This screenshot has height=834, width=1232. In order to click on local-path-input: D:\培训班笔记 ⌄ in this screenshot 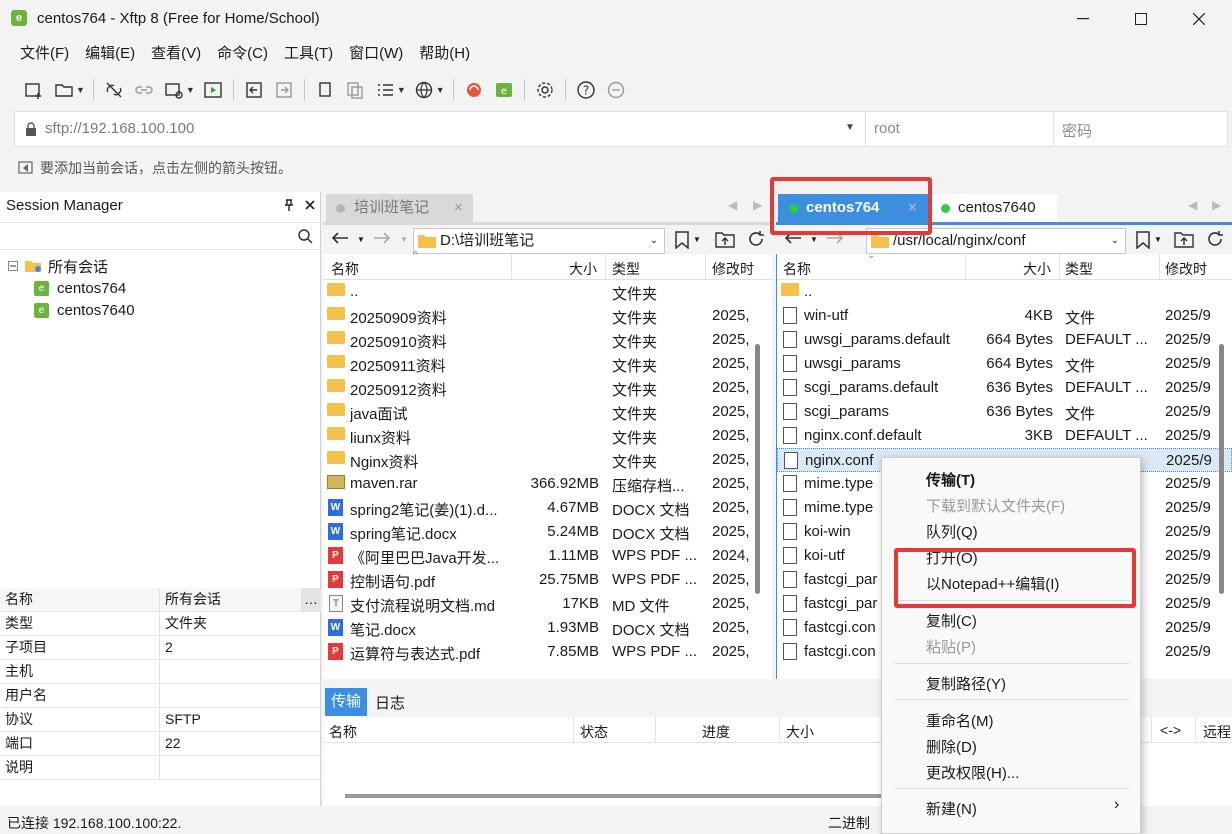, I will do `click(539, 241)`.